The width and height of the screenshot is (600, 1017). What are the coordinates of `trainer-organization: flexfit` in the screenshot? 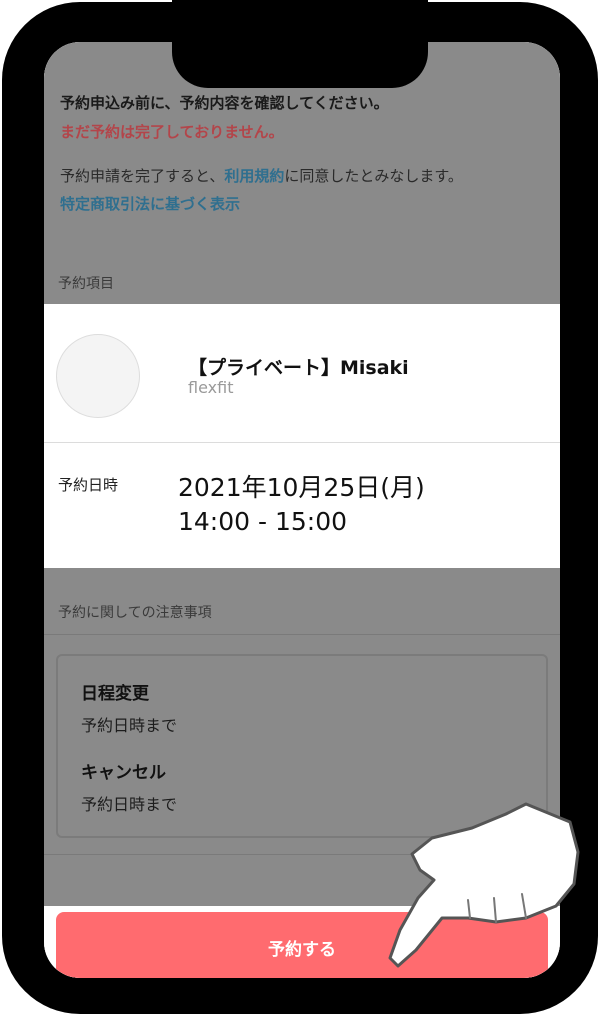 It's located at (211, 387).